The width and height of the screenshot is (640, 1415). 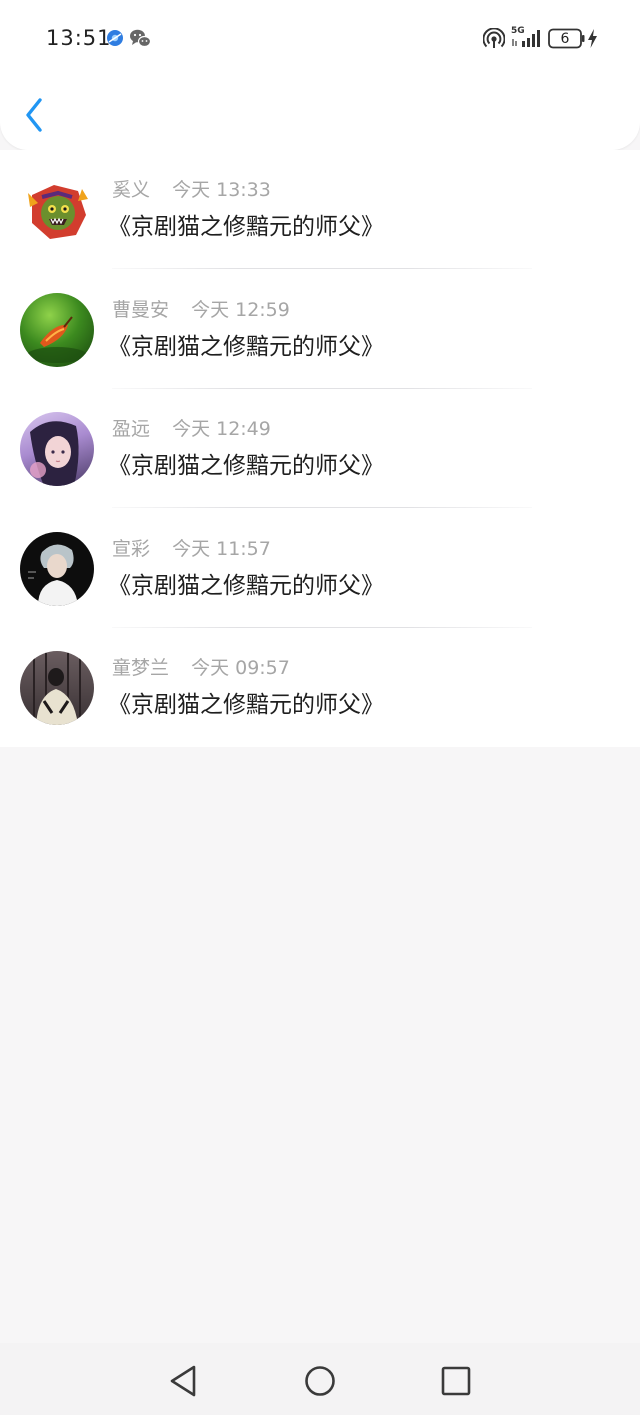 I want to click on list-item: 宣彩 今天 11:57 《京剧猫之修黯元的师父》, so click(x=320, y=568).